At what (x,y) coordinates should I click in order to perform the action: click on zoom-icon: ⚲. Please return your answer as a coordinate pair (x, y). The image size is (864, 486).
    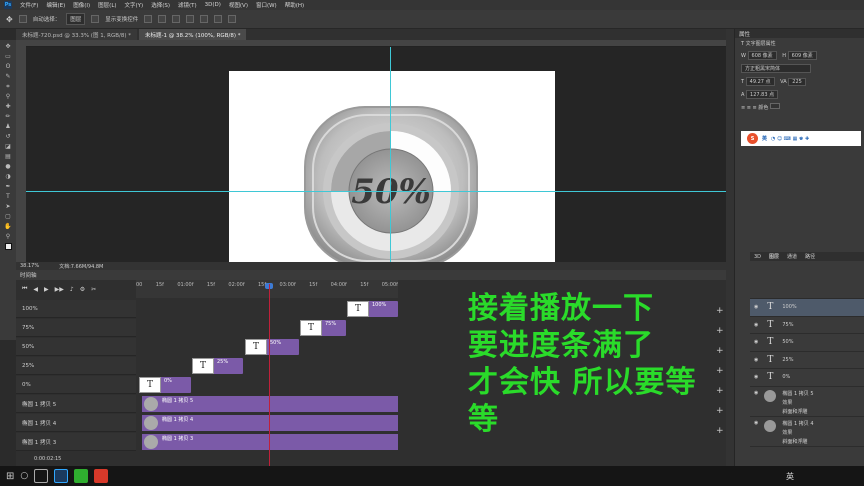
    Looking at the image, I should click on (8, 237).